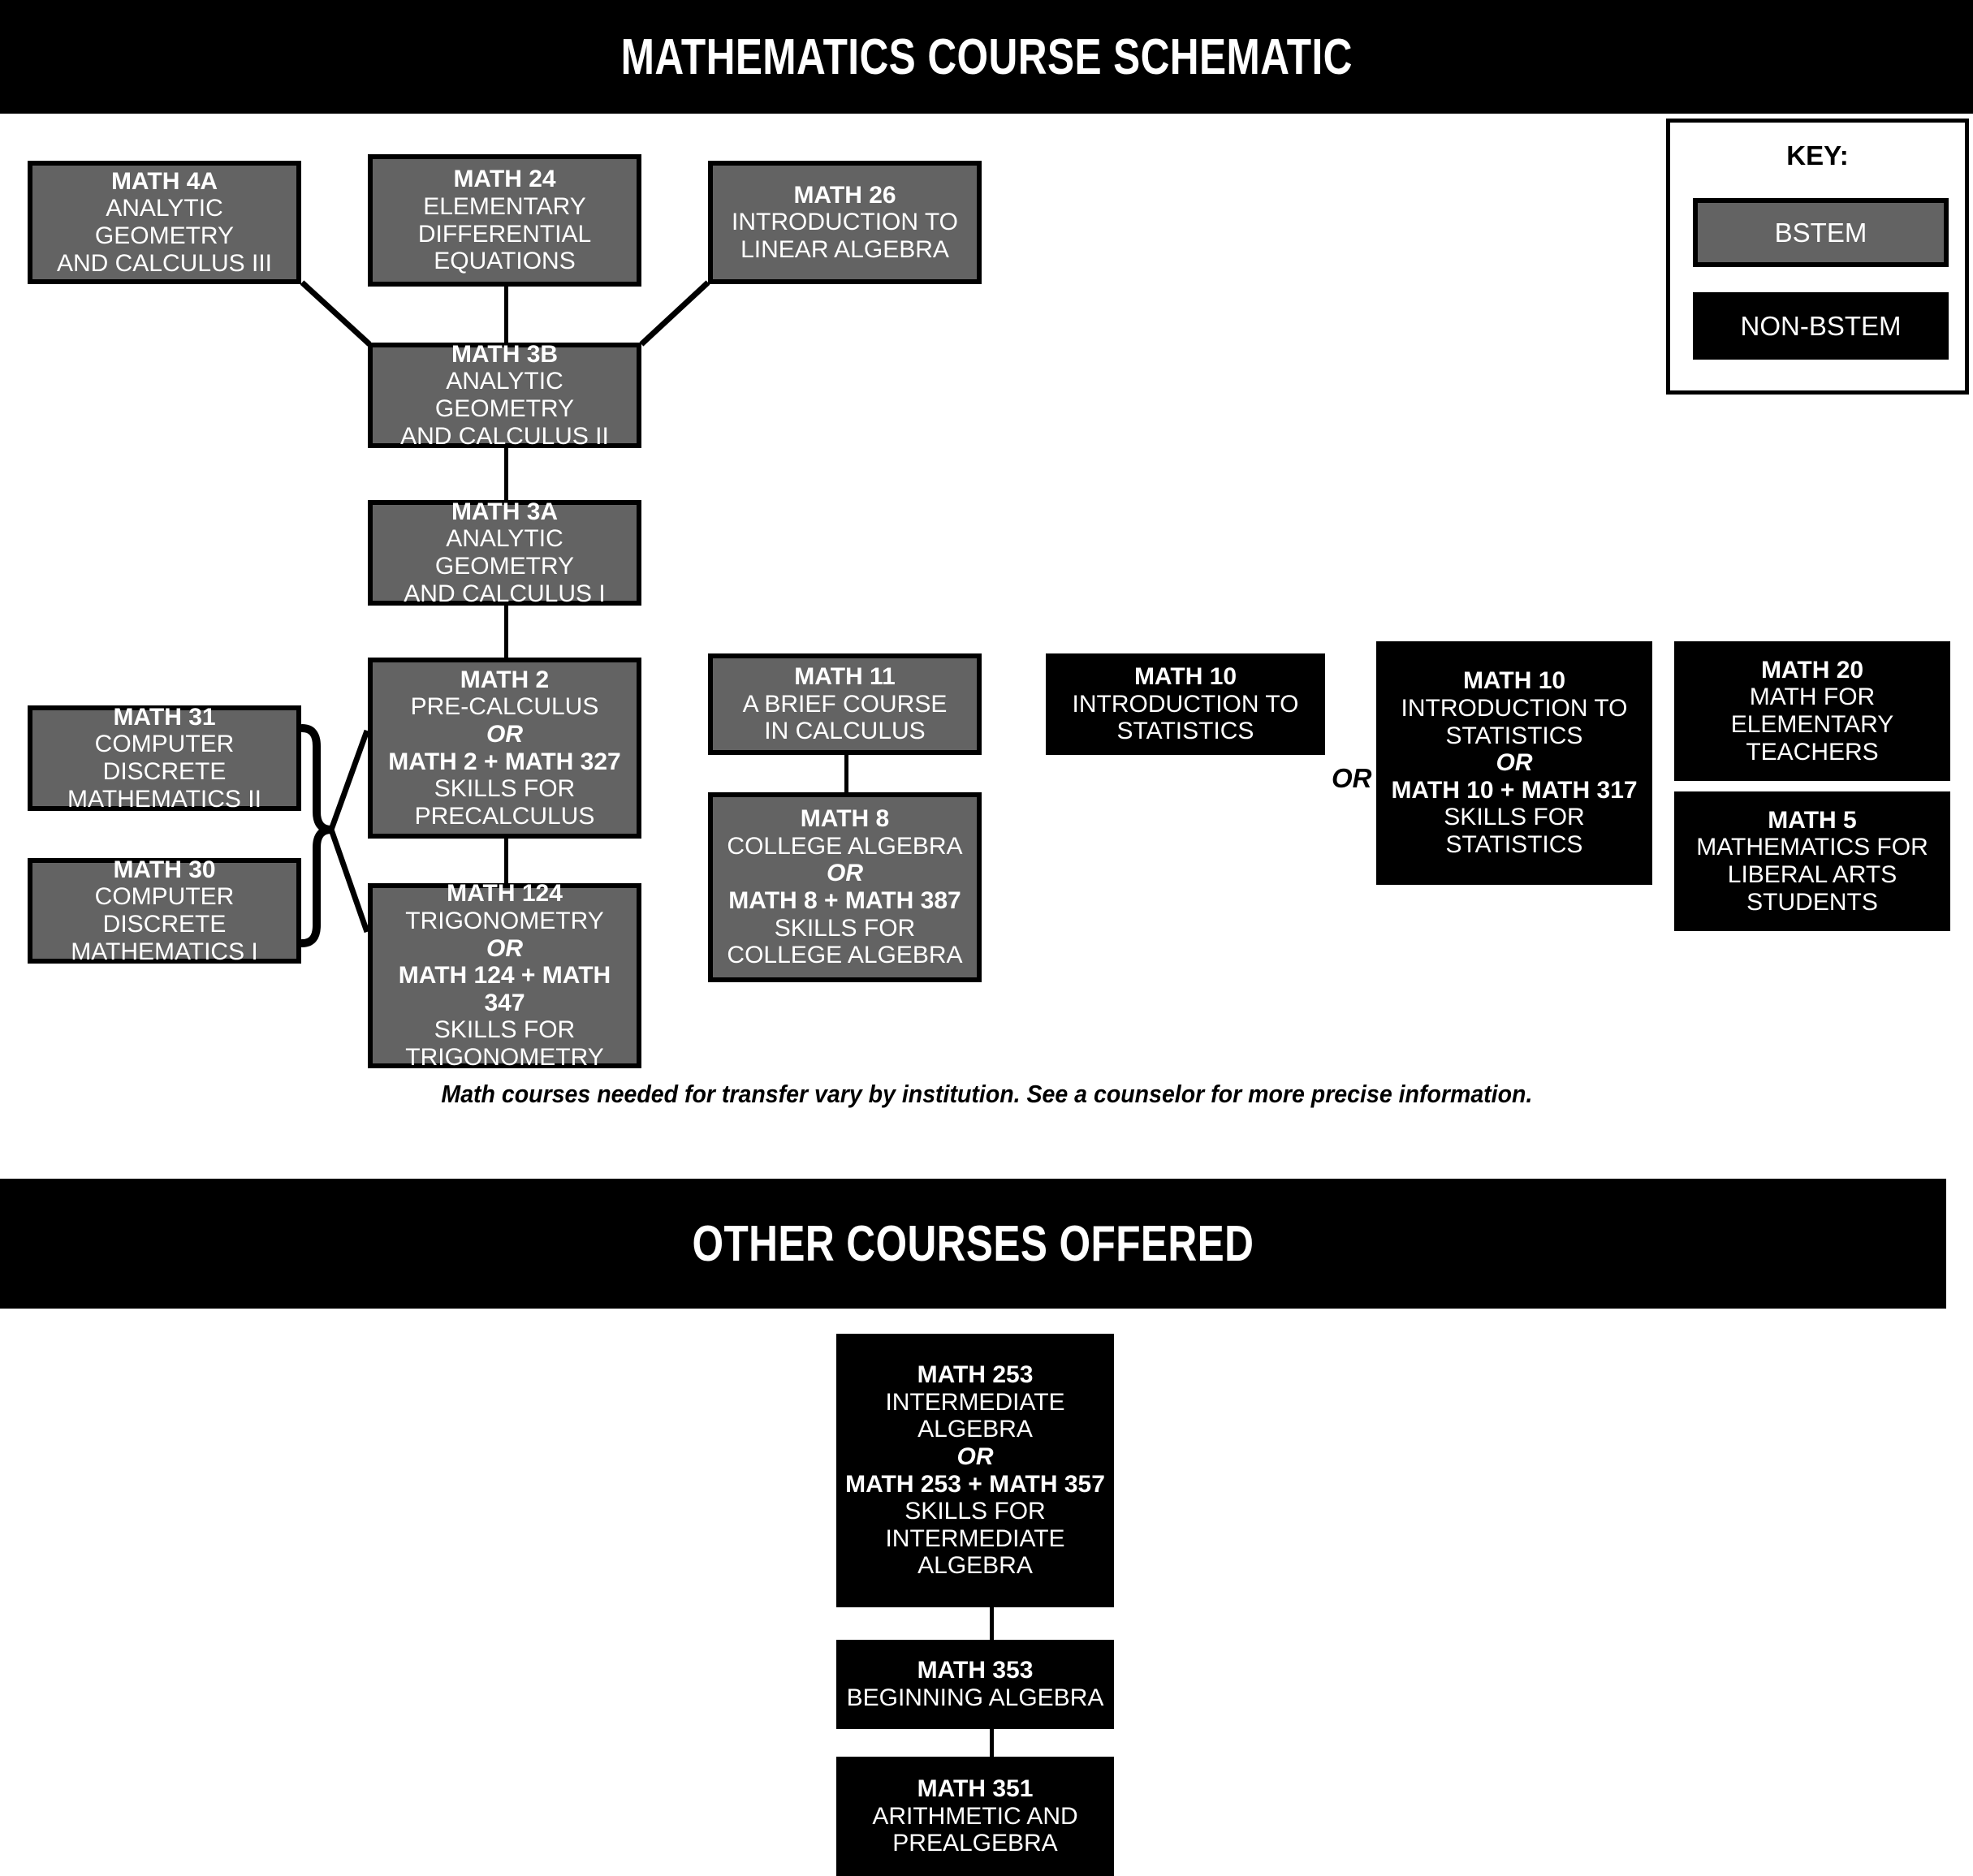 This screenshot has height=1876, width=1973. What do you see at coordinates (505, 1057) in the screenshot?
I see `course-line-3: TRIGONOMETRY` at bounding box center [505, 1057].